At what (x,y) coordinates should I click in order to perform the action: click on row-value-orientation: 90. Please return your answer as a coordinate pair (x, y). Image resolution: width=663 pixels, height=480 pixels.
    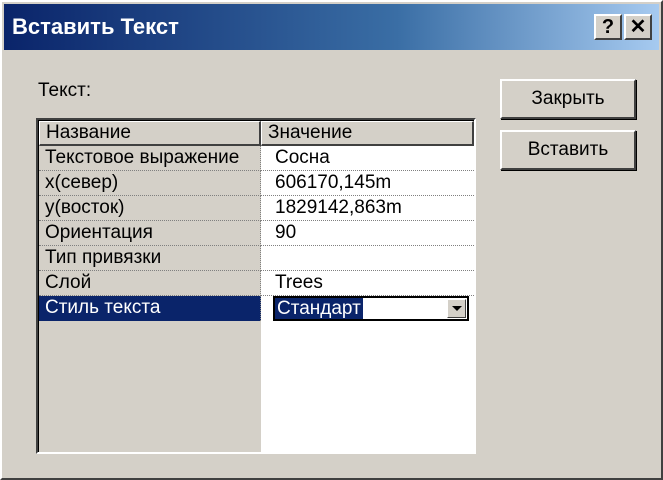
    Looking at the image, I should click on (367, 233).